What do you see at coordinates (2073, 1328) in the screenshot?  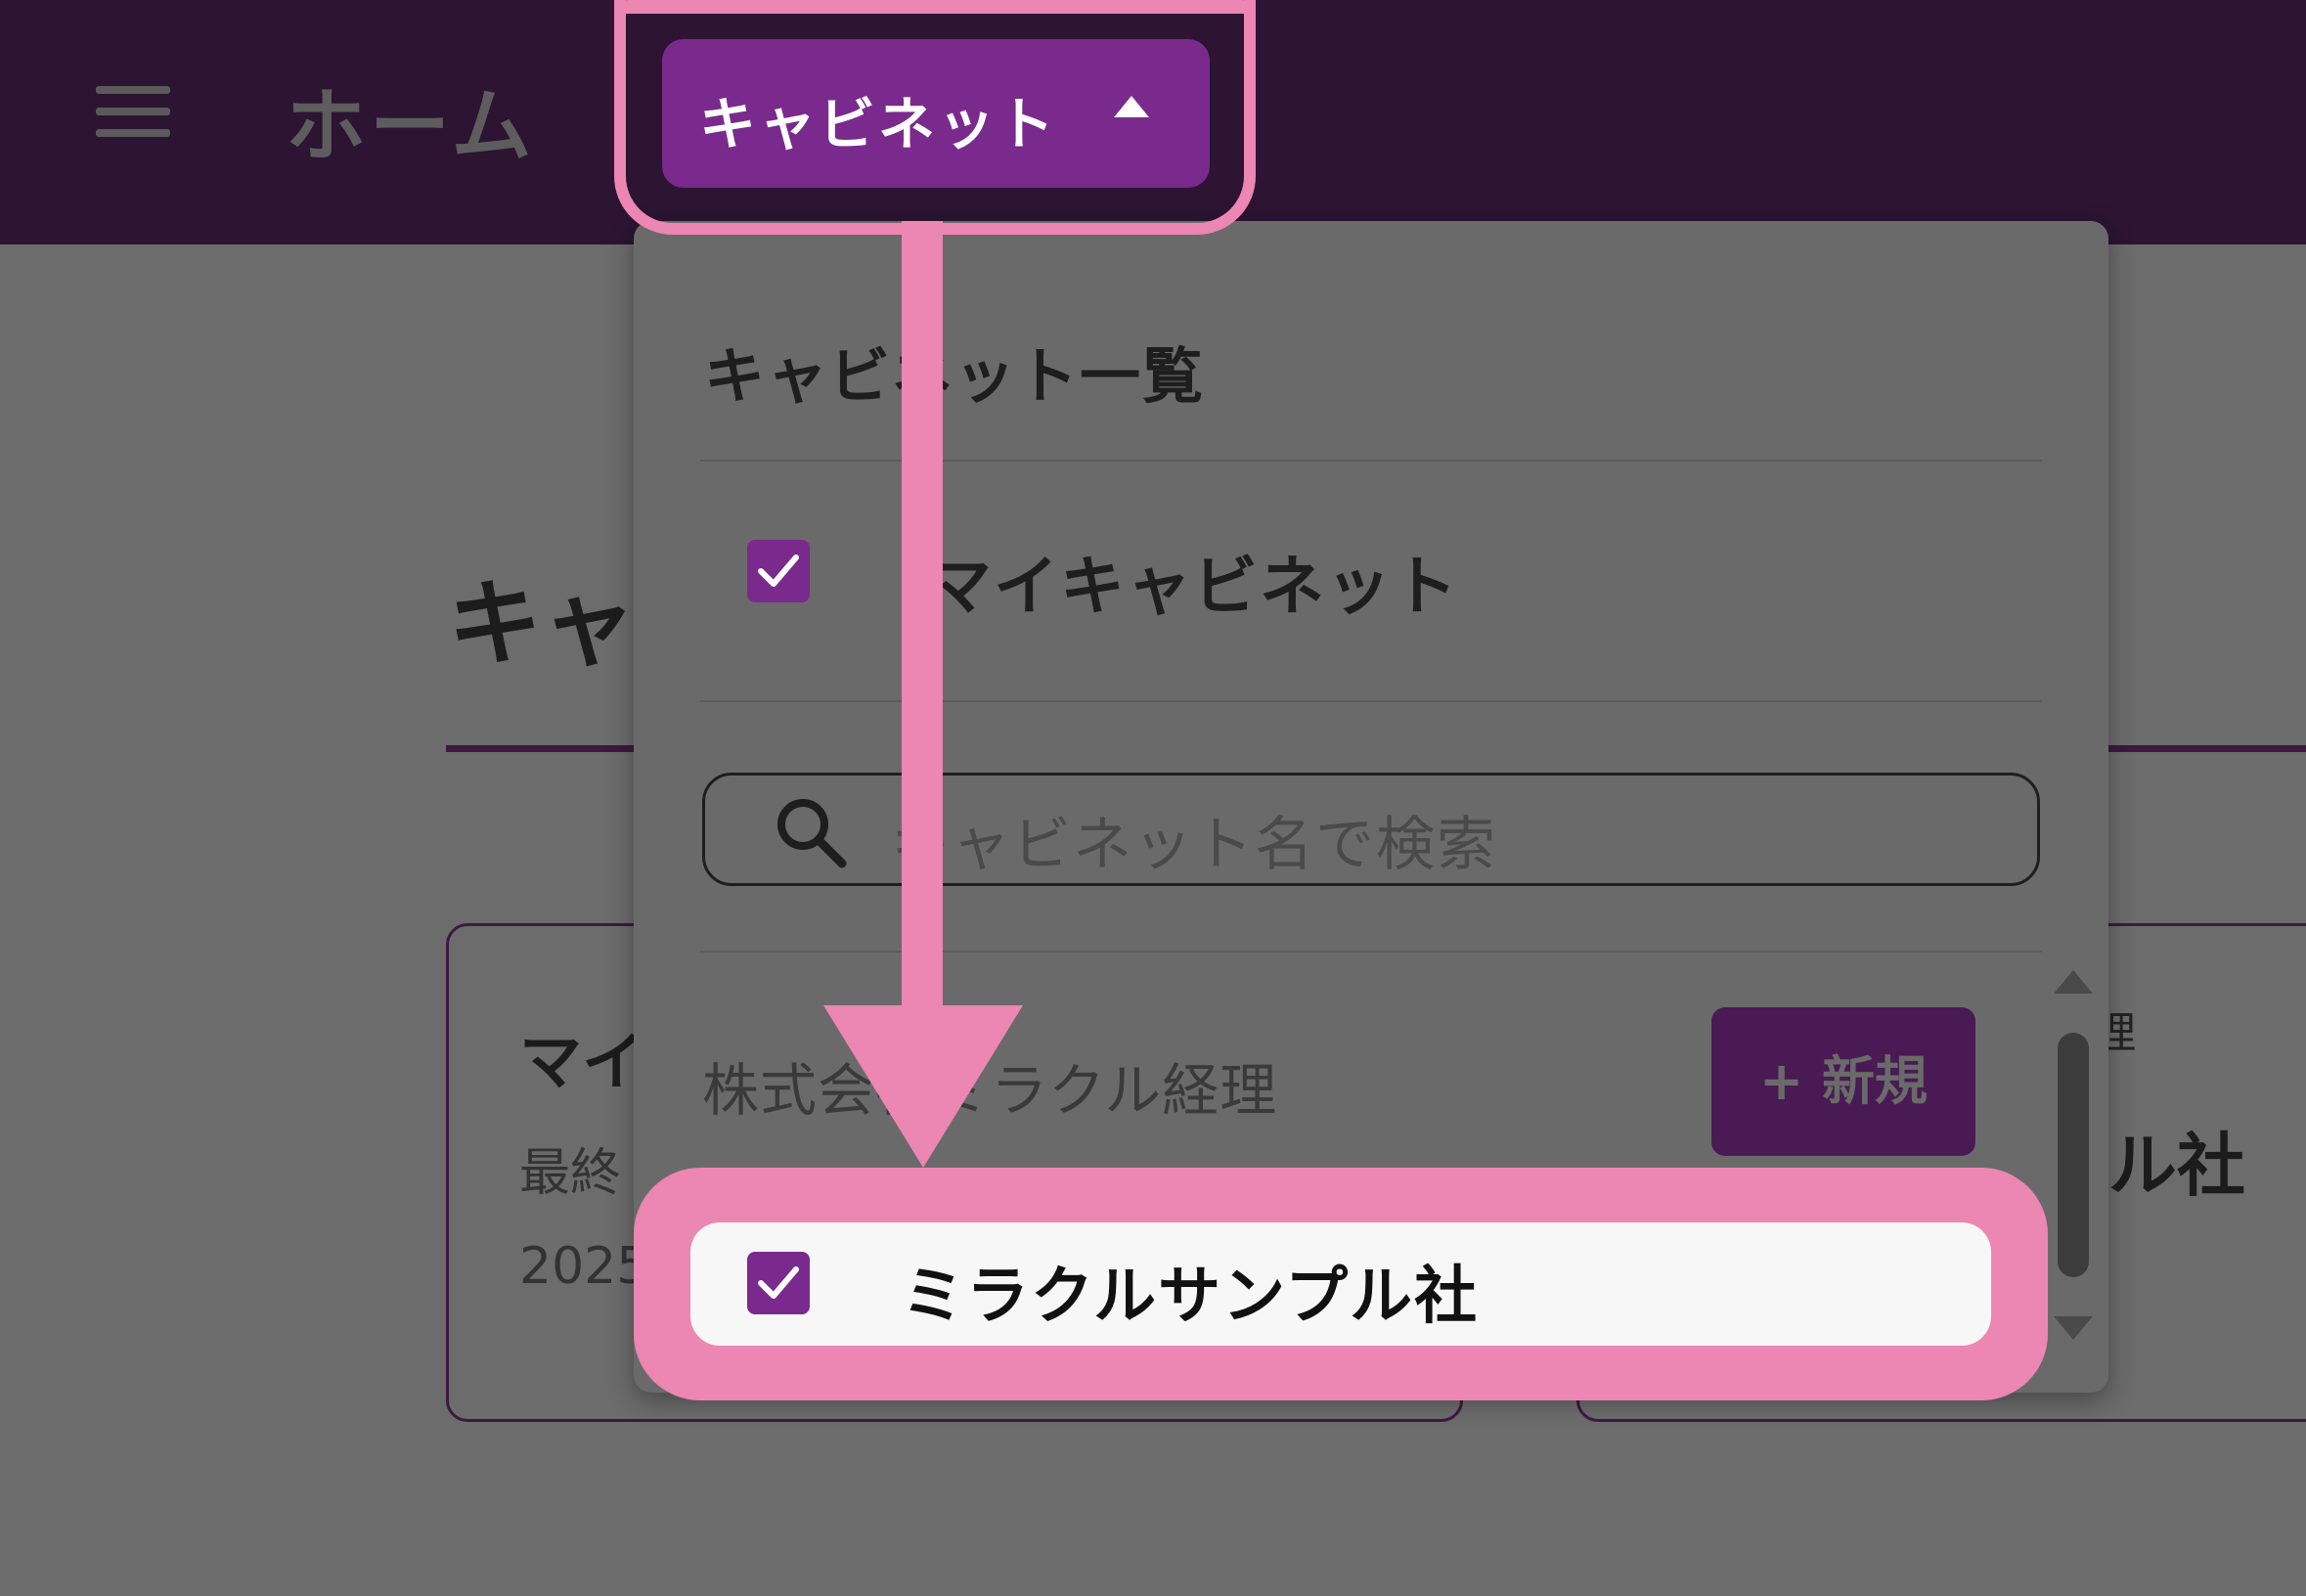 I see `scroll-down-arrow-icon` at bounding box center [2073, 1328].